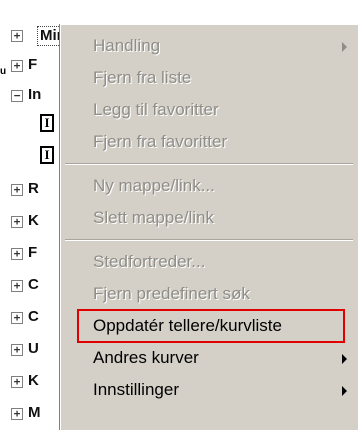  What do you see at coordinates (34, 95) in the screenshot?
I see `tree-item-label: In` at bounding box center [34, 95].